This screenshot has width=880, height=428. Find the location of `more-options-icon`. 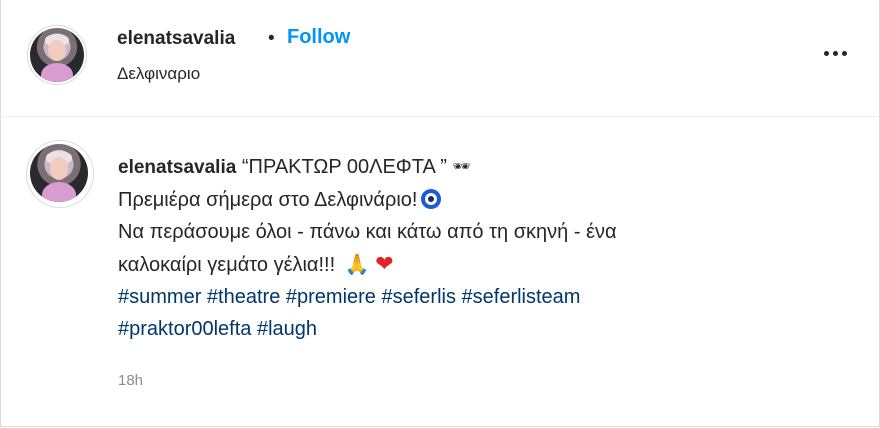

more-options-icon is located at coordinates (835, 53).